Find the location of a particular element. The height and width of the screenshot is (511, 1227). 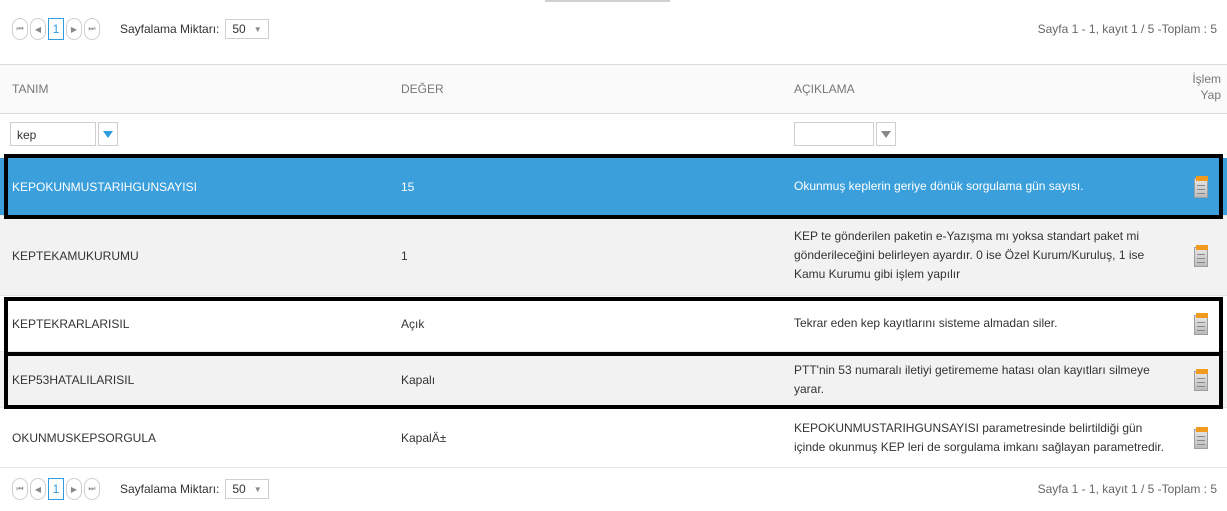

column-header-aciklama: AÇIKLAMA is located at coordinates (824, 89).